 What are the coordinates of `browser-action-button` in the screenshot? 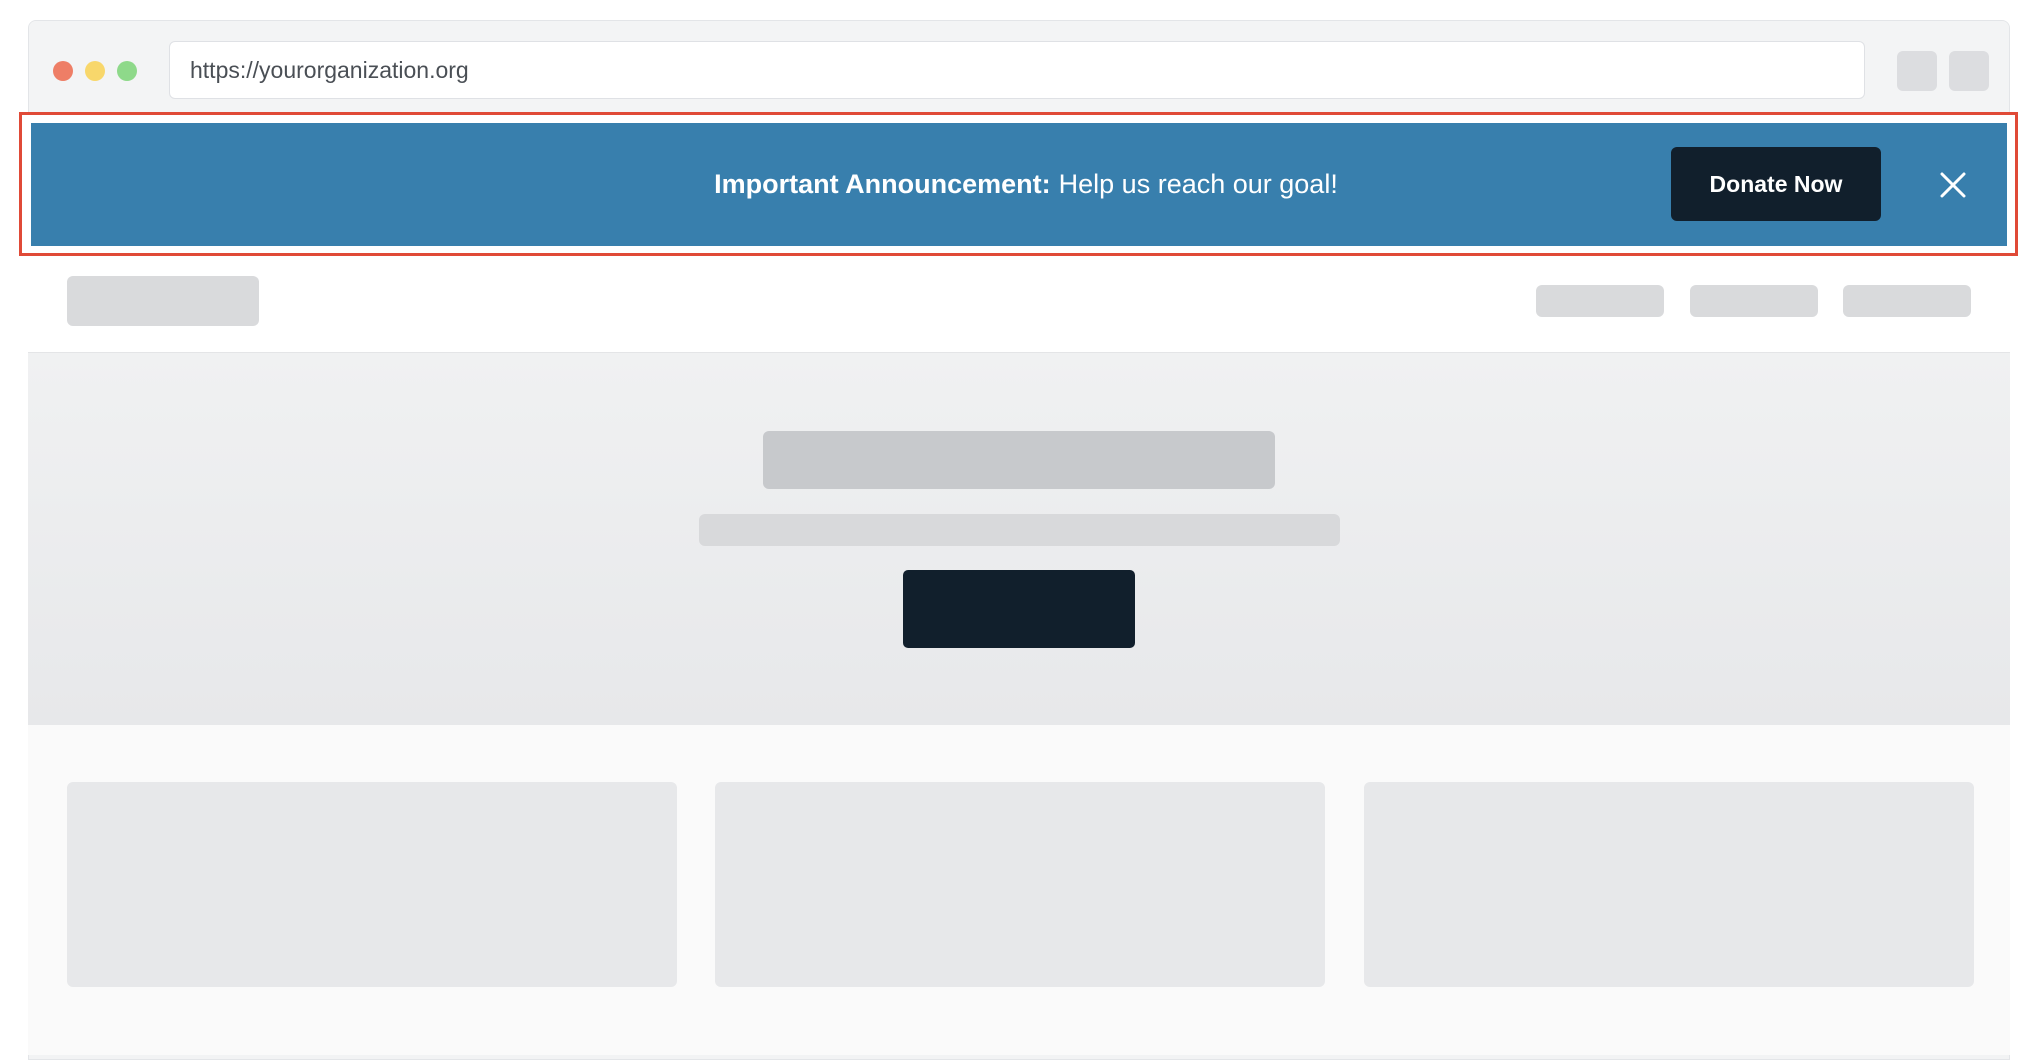 It's located at (1917, 71).